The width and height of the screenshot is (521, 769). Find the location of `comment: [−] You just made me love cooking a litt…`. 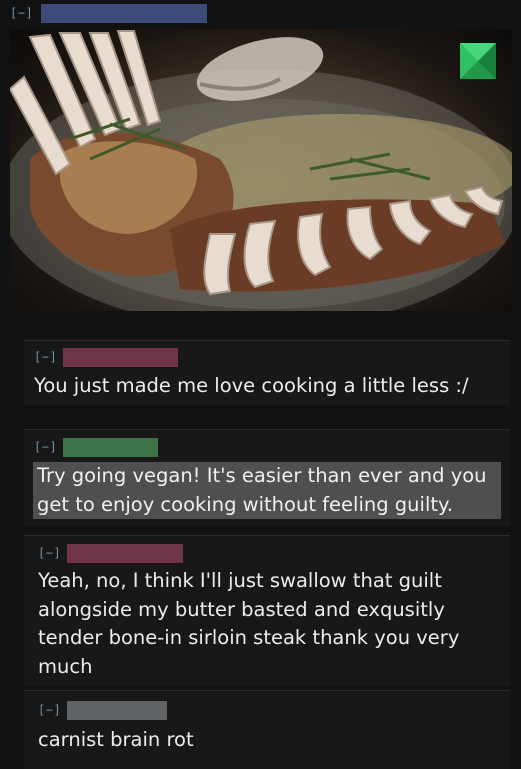

comment: [−] You just made me love cooking a litt… is located at coordinates (267, 372).